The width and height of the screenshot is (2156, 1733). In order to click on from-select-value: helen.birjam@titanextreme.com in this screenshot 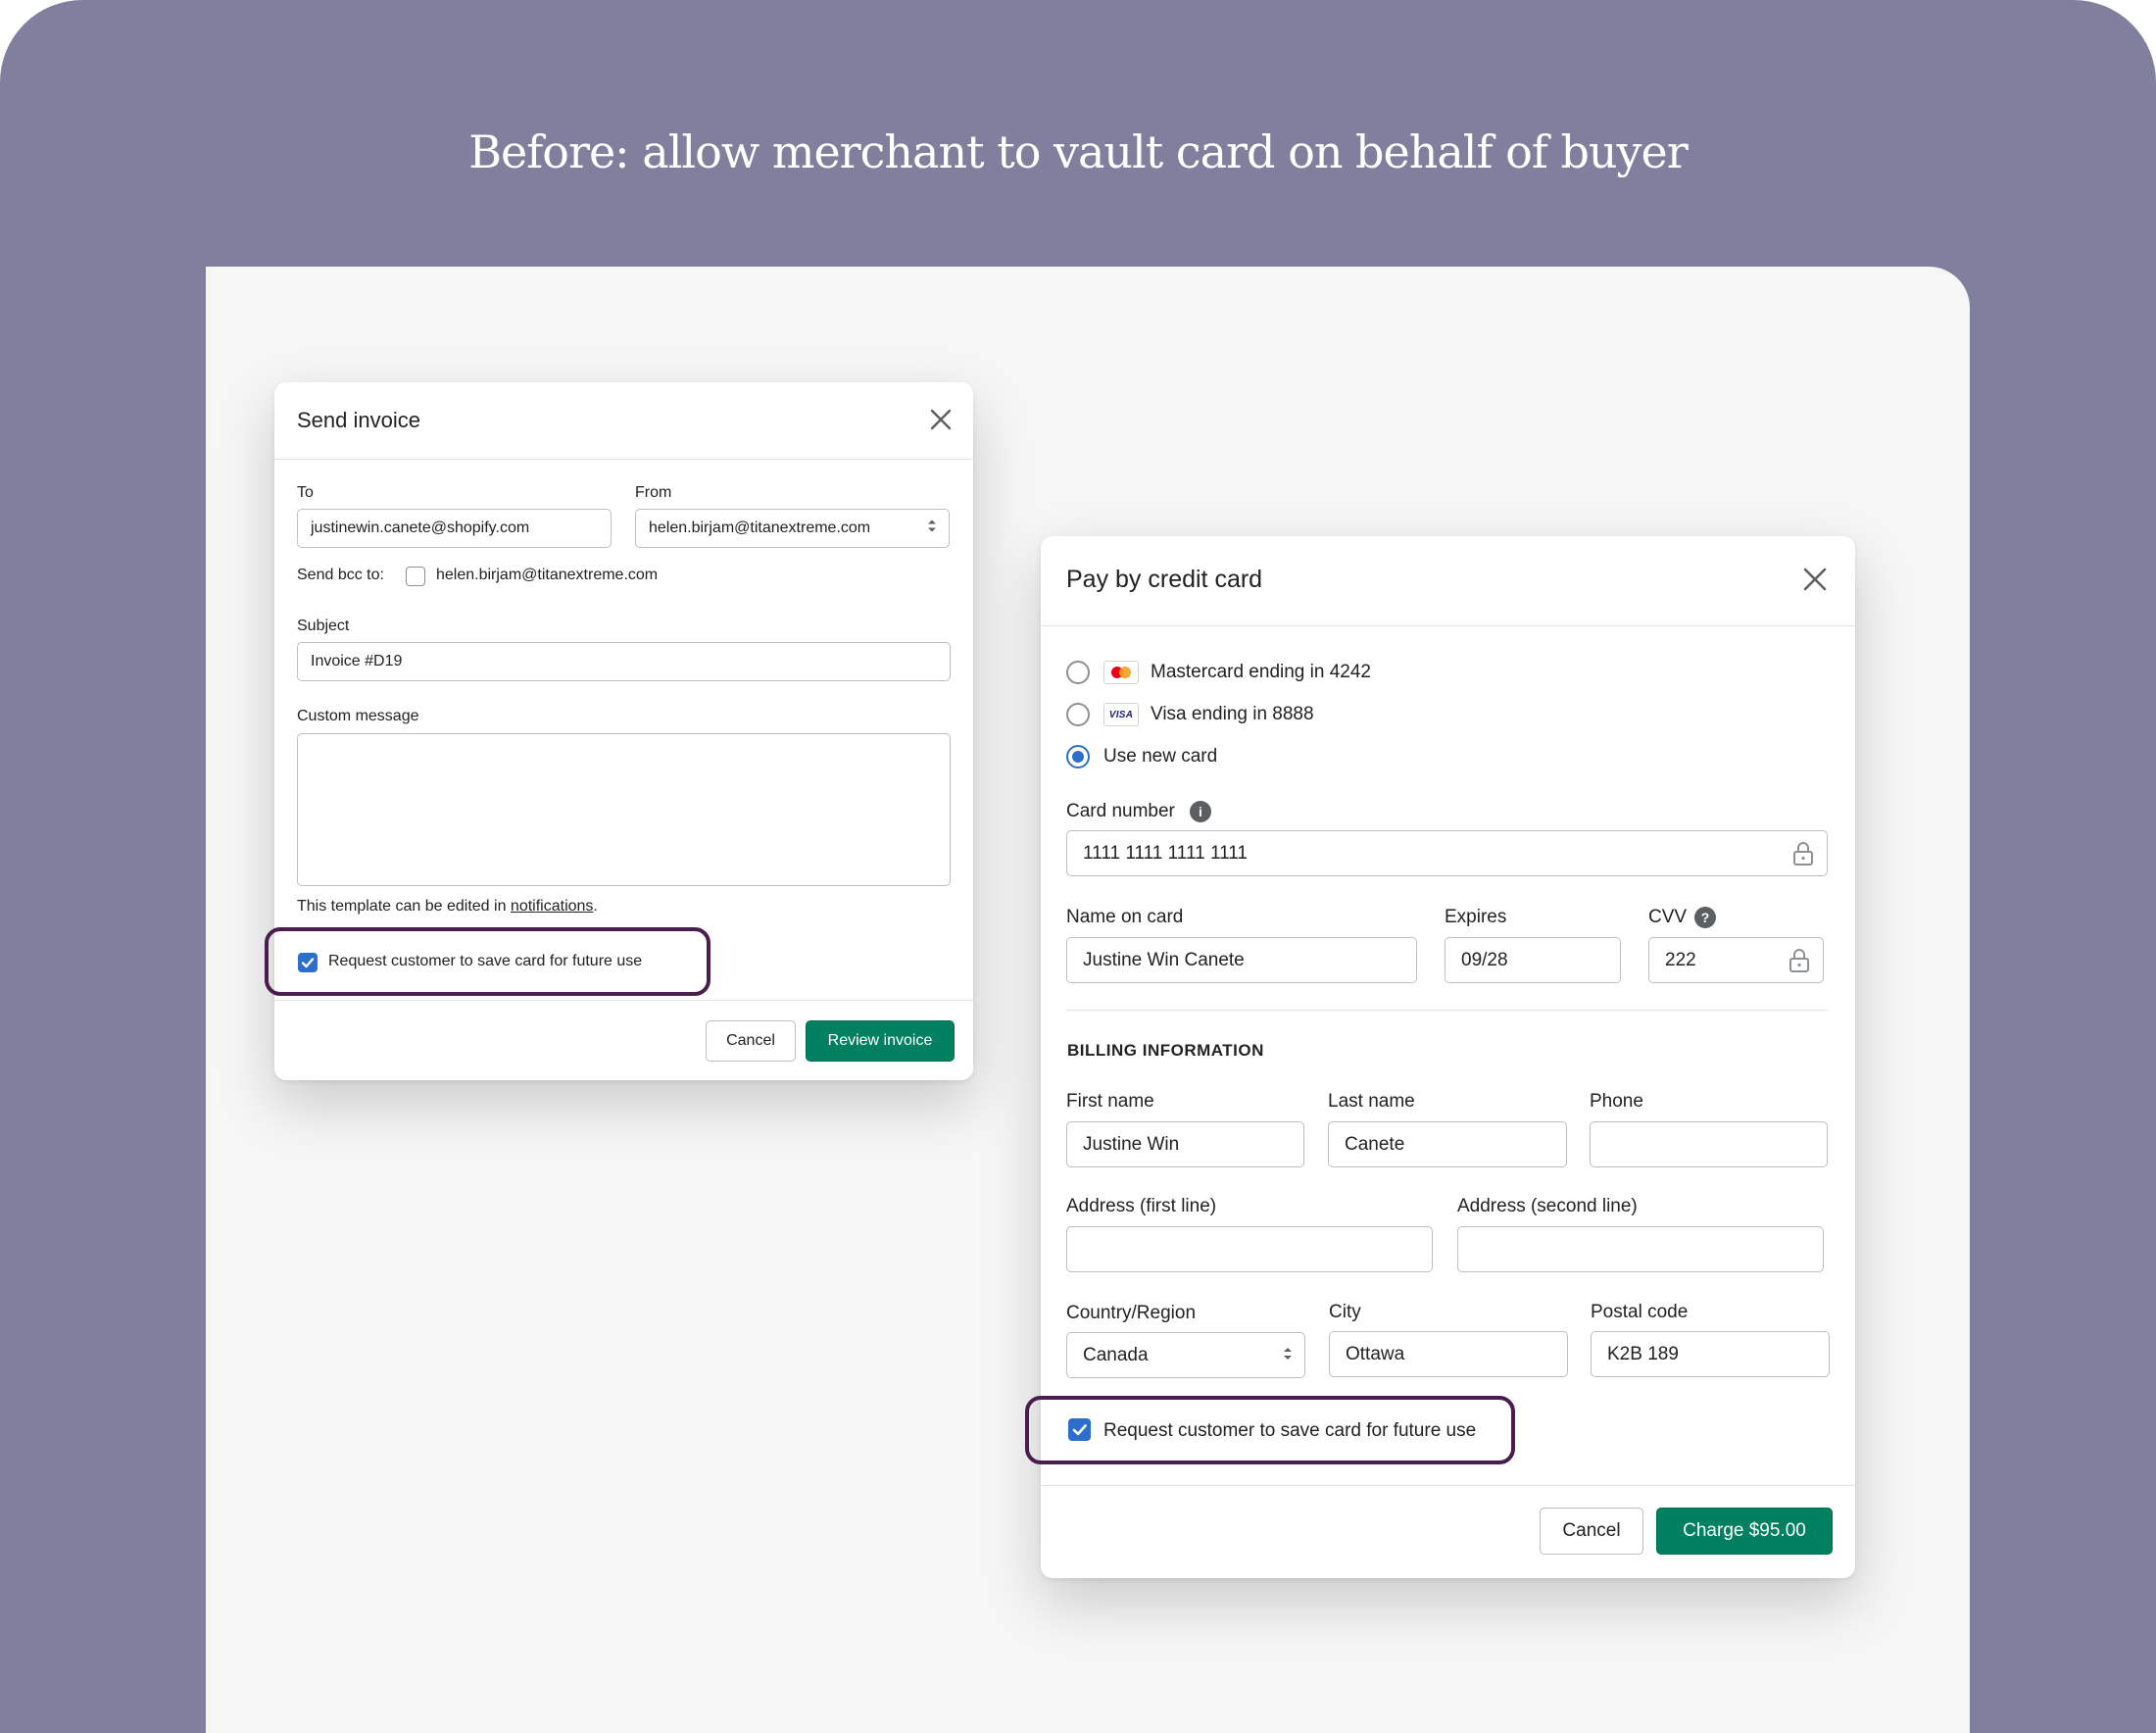, I will do `click(760, 528)`.